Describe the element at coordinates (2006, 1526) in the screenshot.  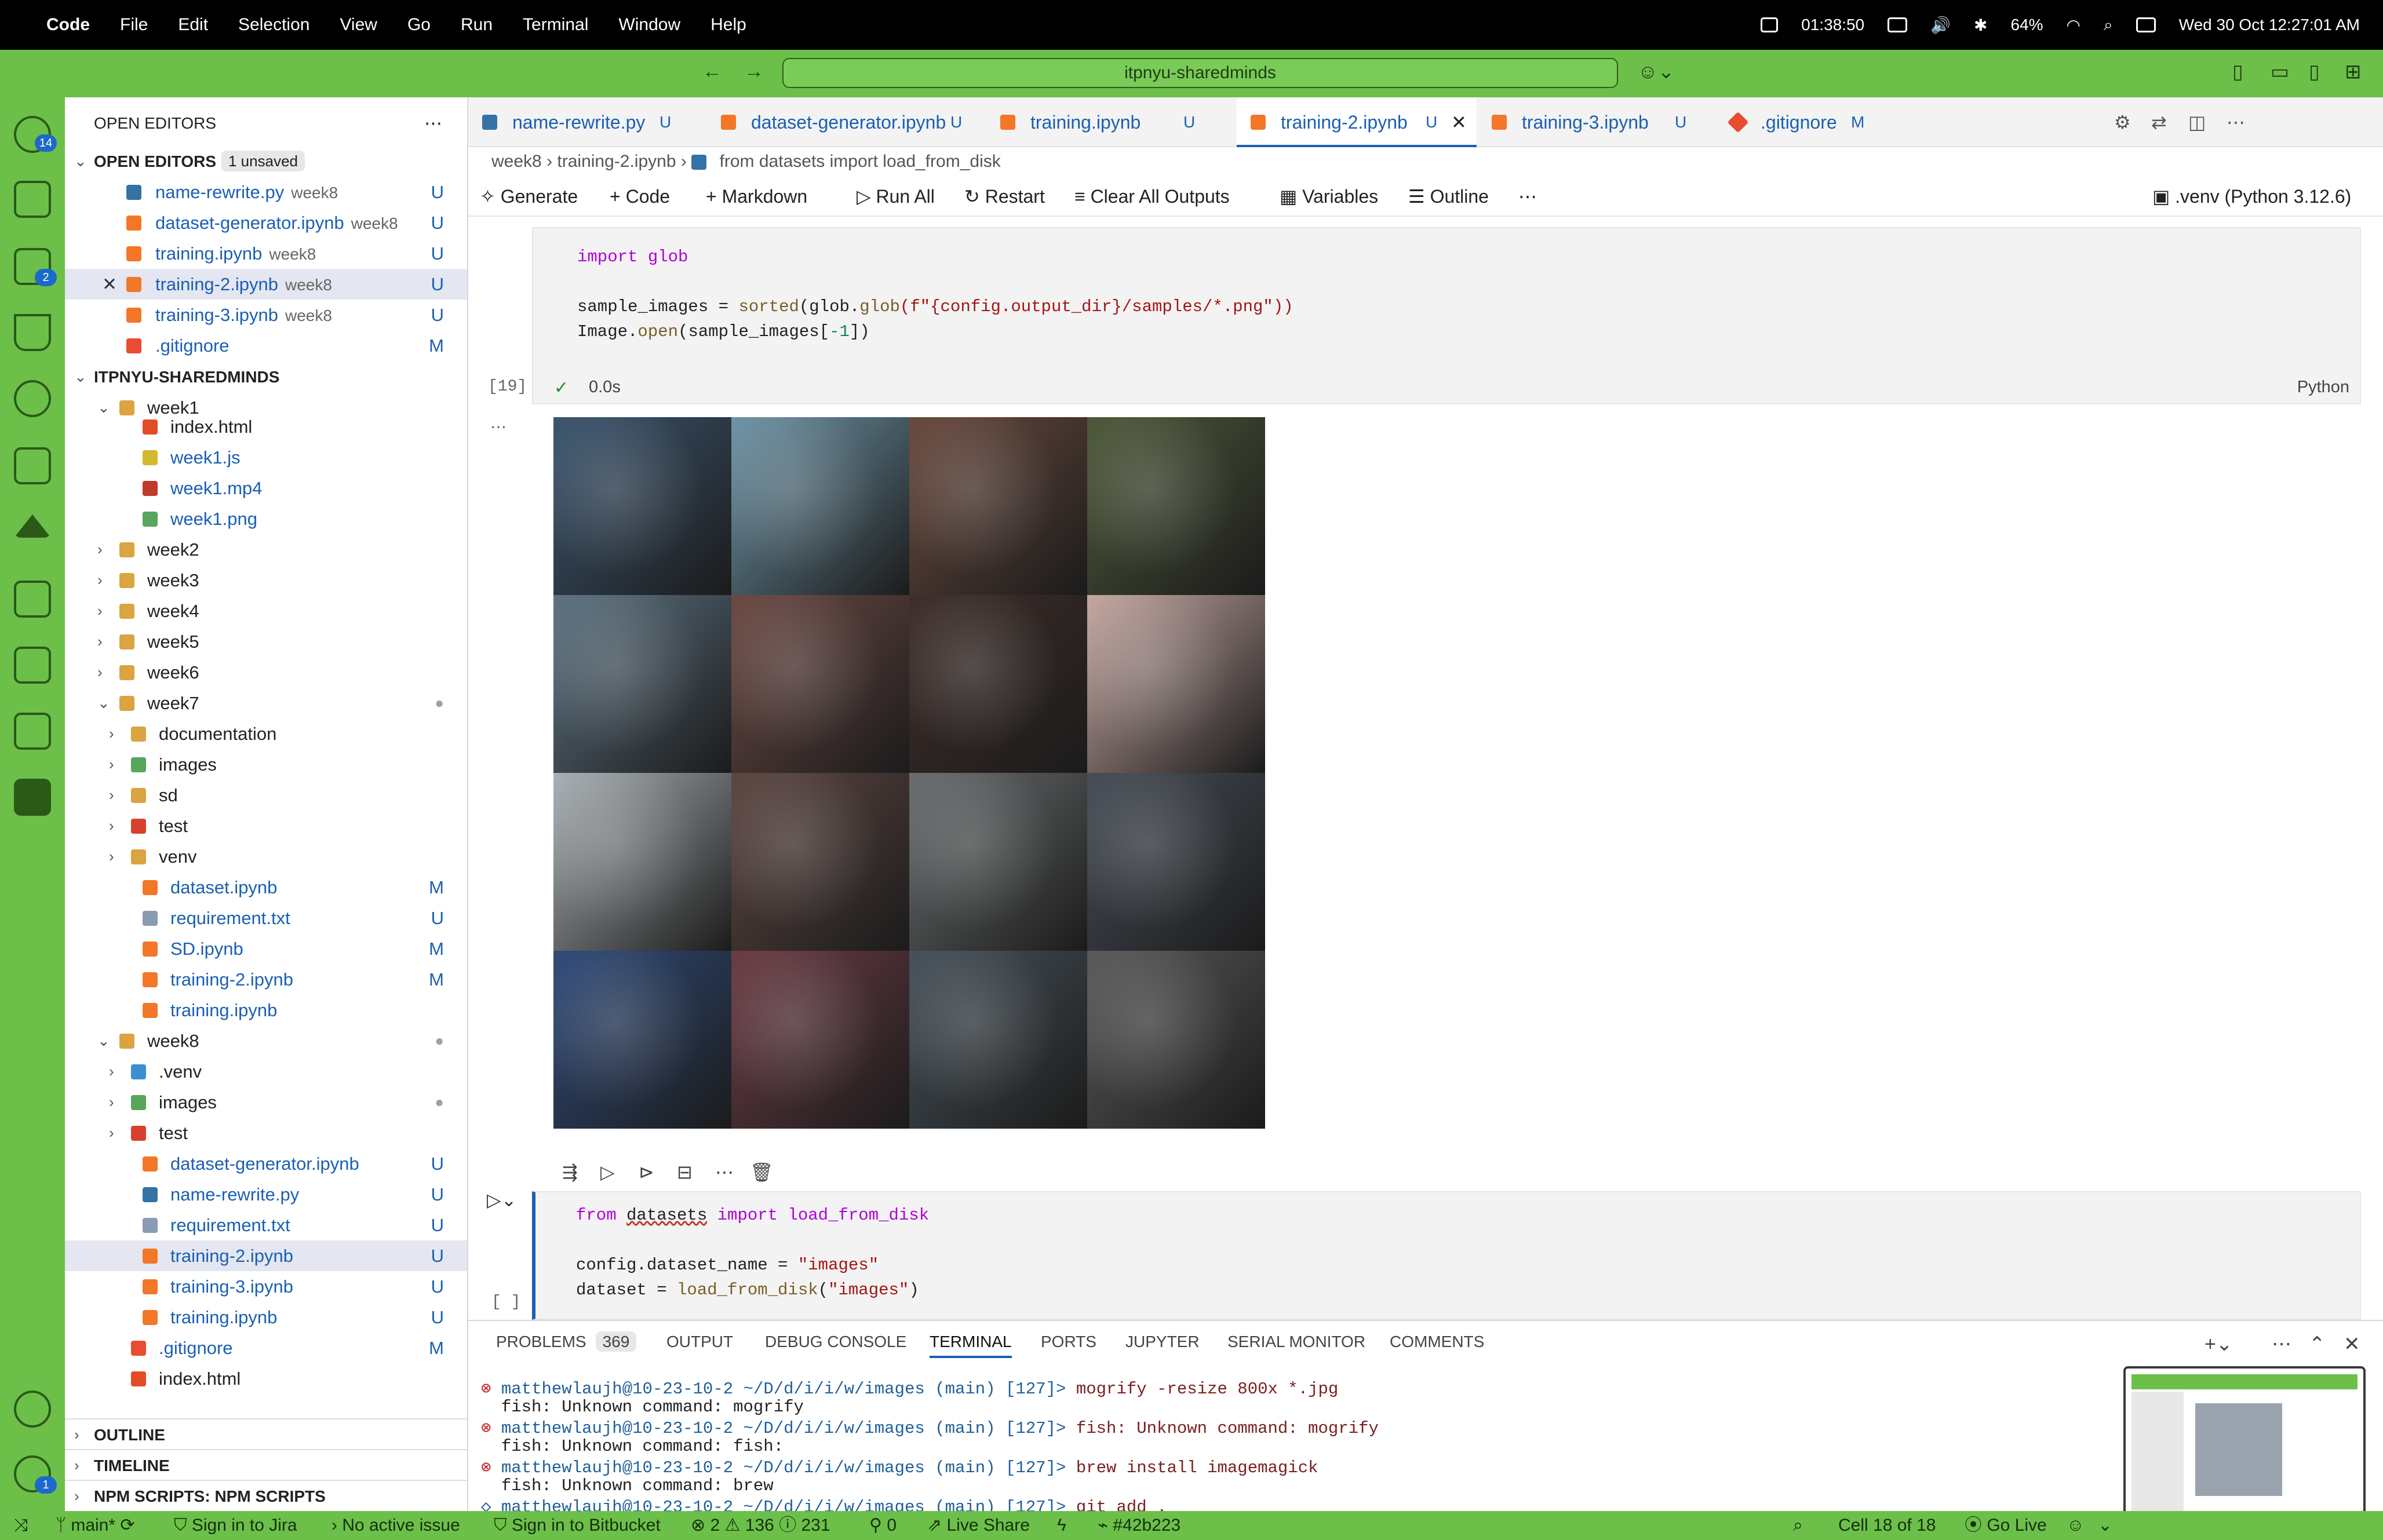
I see `go-live-button: ⦿ Go Live` at that location.